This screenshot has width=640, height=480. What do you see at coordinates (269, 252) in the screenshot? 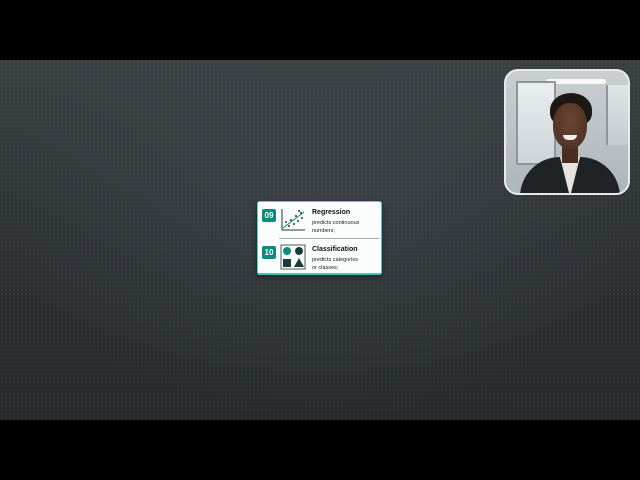
I see `number-badge: 10` at bounding box center [269, 252].